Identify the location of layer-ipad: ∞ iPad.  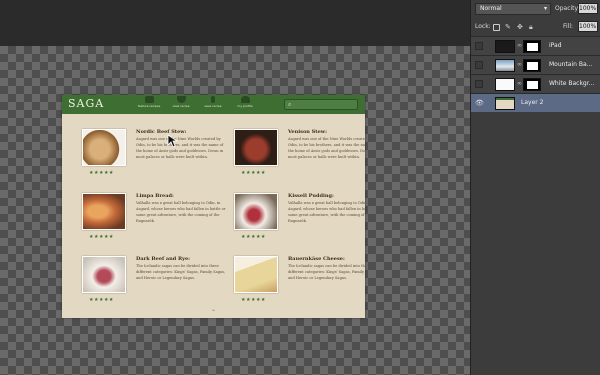
(535, 45).